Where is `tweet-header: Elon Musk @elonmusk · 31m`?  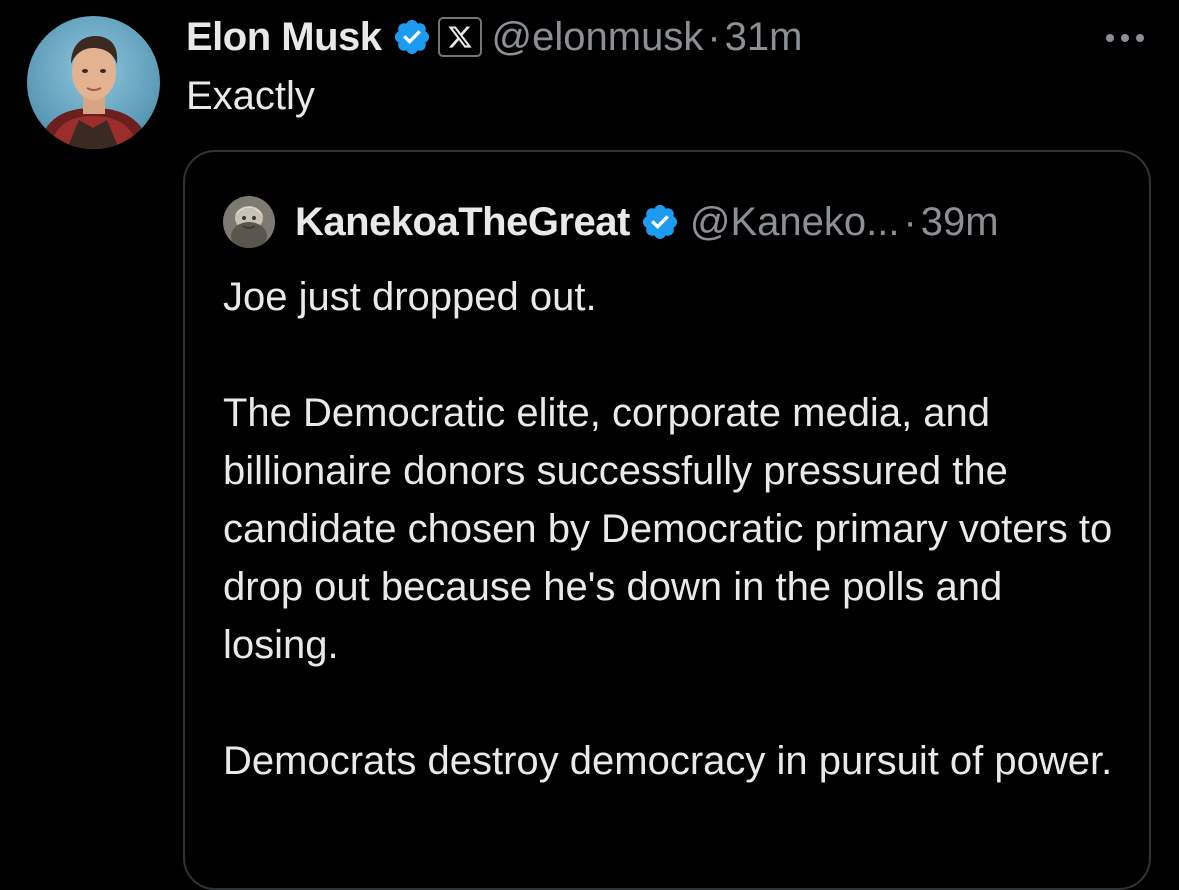
tweet-header: Elon Musk @elonmusk · 31m is located at coordinates (494, 37).